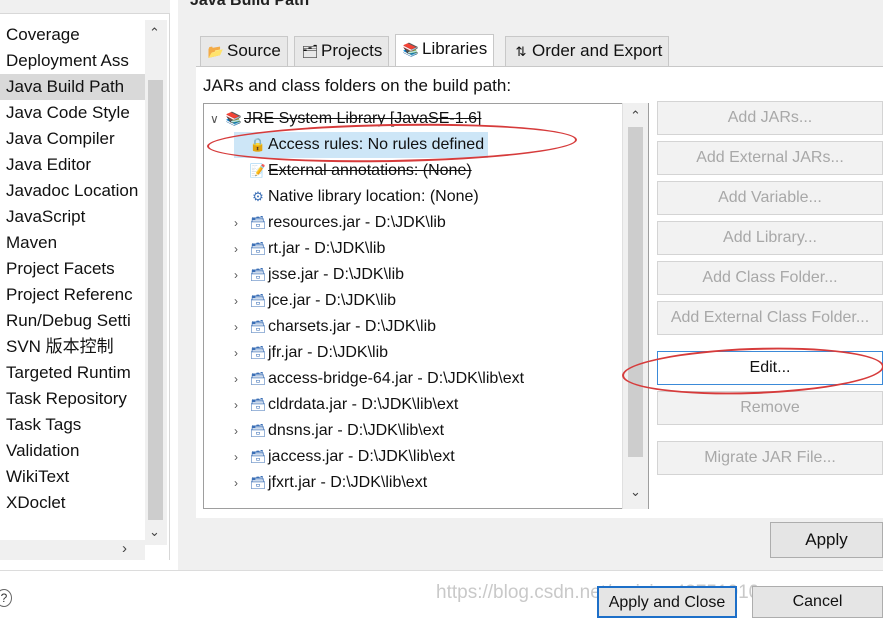  Describe the element at coordinates (635, 116) in the screenshot. I see `tree-scroll-up-icon: ⌃` at that location.